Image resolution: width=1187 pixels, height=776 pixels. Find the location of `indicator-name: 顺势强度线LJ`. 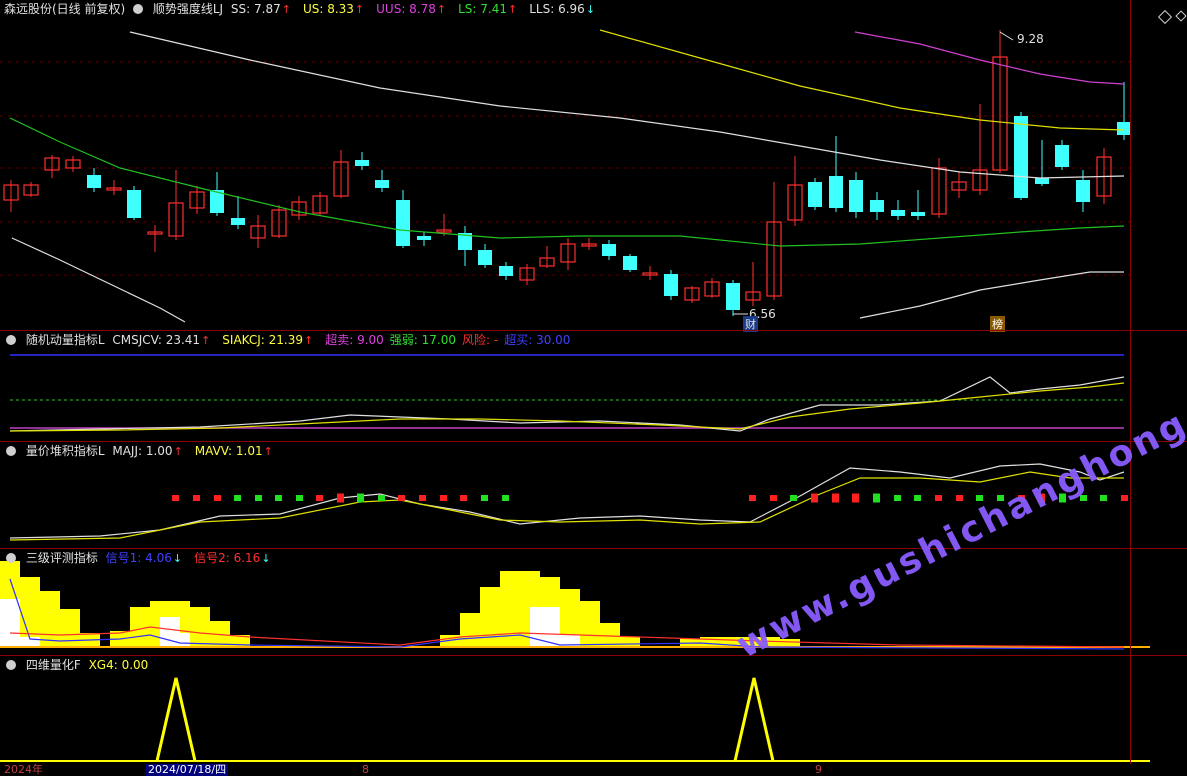

indicator-name: 顺势强度线LJ is located at coordinates (188, 9).